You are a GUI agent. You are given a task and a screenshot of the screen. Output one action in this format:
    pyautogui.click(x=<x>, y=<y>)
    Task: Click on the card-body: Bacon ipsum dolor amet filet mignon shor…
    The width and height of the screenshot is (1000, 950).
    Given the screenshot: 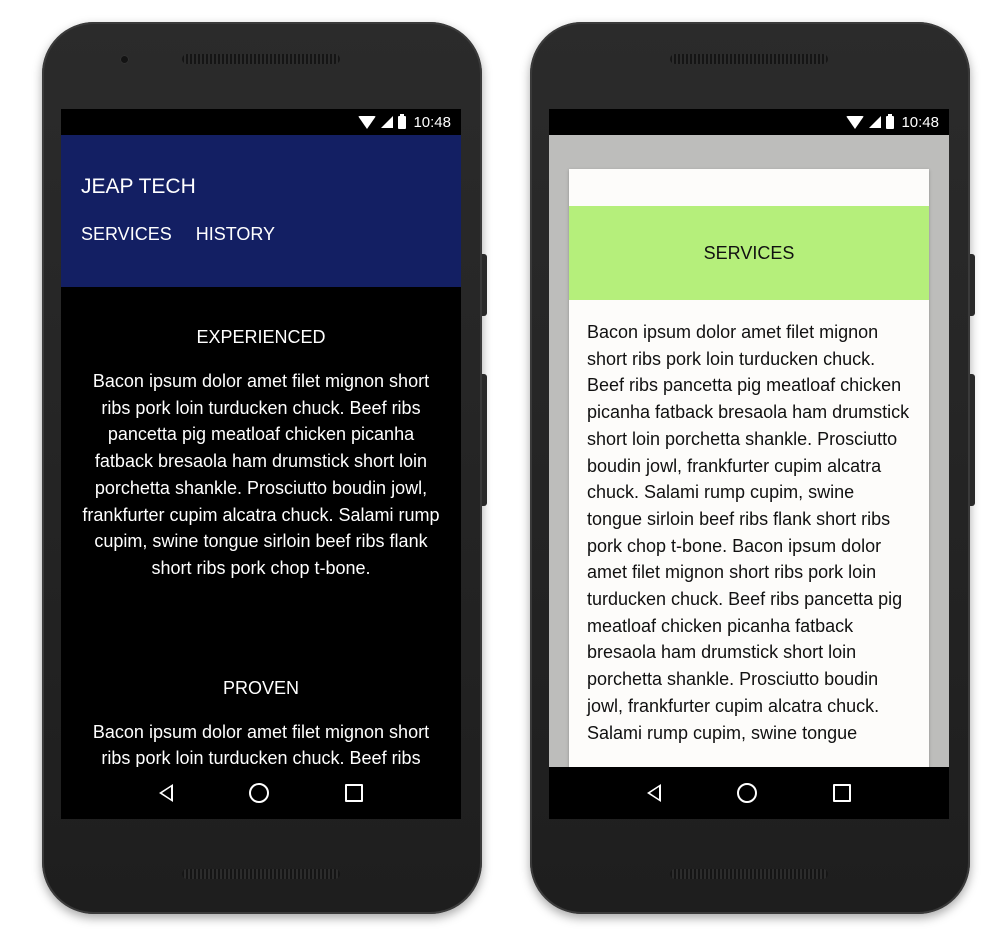 What is the action you would take?
    pyautogui.click(x=748, y=532)
    